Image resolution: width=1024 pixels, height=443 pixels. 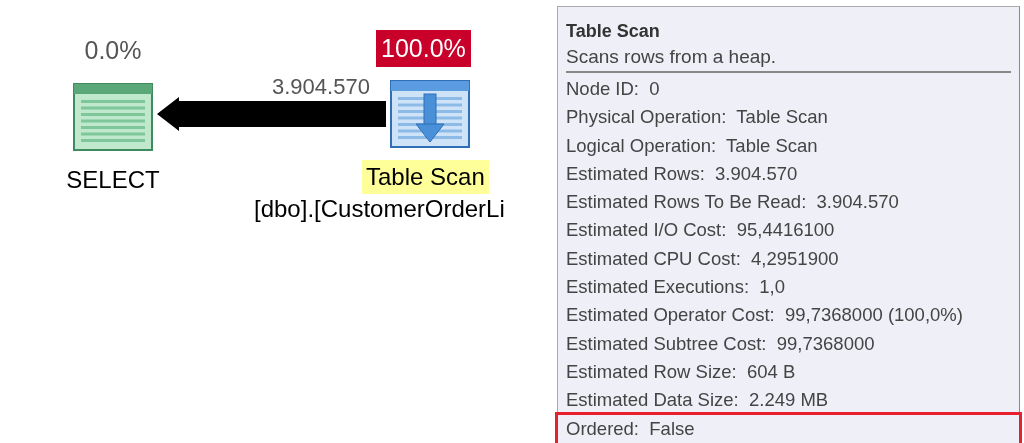 What do you see at coordinates (703, 258) in the screenshot?
I see `property-row-text: Estimated CPU Cost: 4,2951900` at bounding box center [703, 258].